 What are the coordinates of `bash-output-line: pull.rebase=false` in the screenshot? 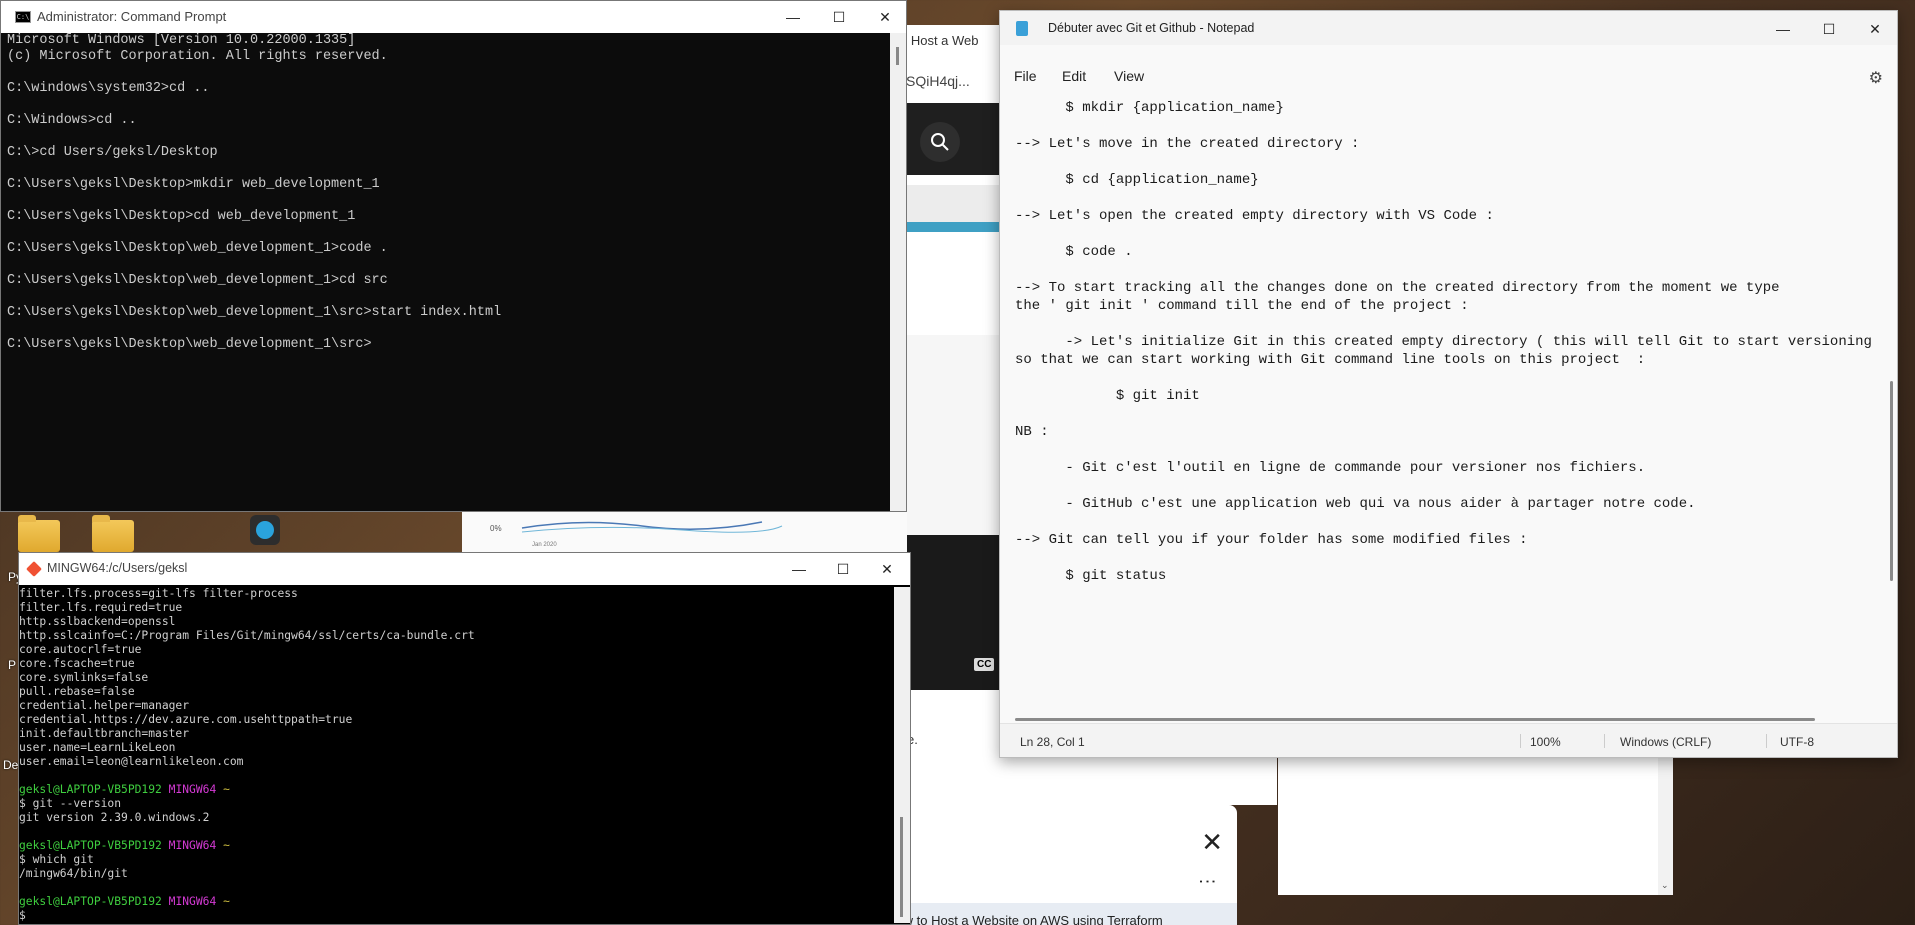 It's located at (77, 691).